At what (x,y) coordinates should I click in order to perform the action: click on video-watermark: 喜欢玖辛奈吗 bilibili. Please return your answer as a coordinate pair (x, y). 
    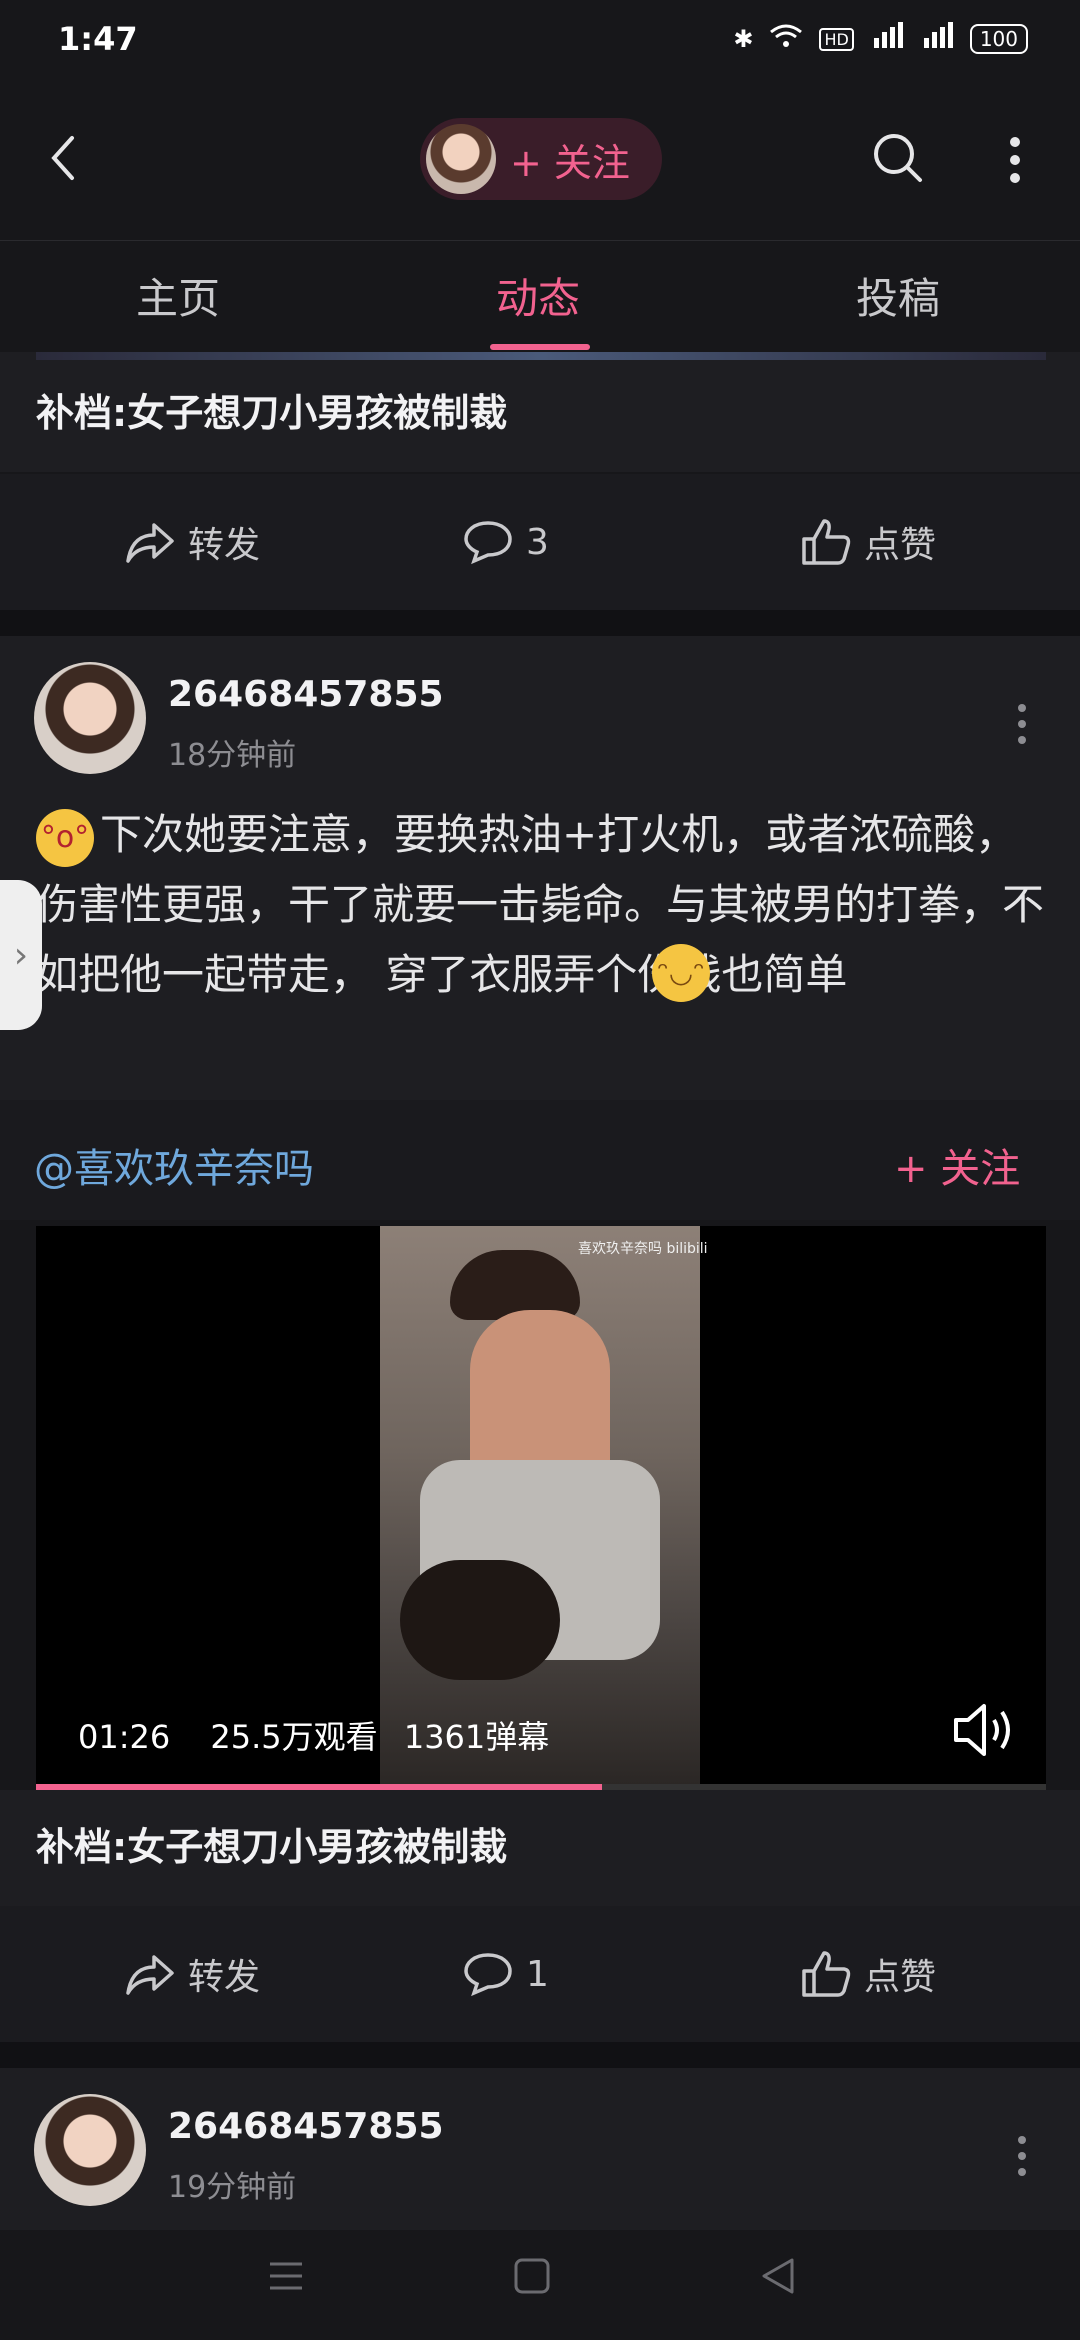
    Looking at the image, I should click on (643, 1249).